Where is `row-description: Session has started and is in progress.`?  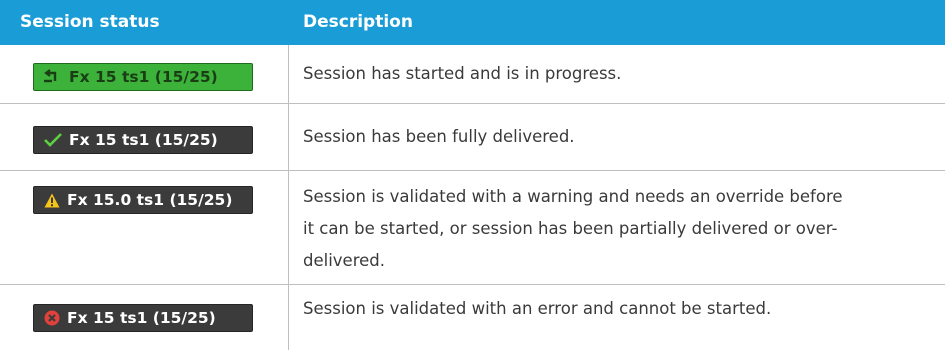
row-description: Session has started and is in progress. is located at coordinates (462, 73).